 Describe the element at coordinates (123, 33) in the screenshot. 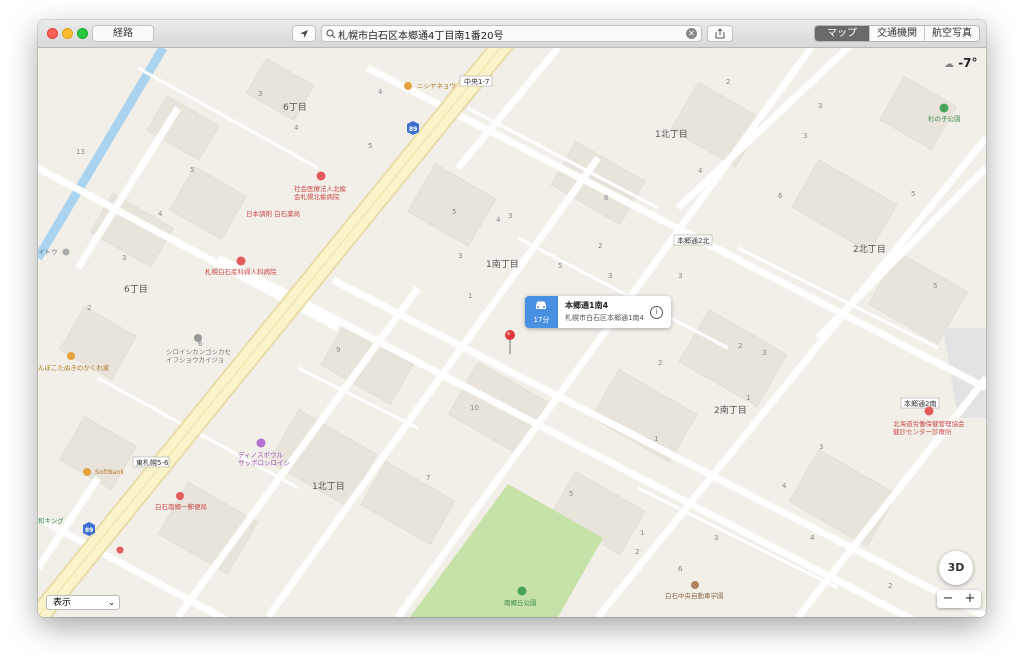

I see `directions-button: 経路` at that location.